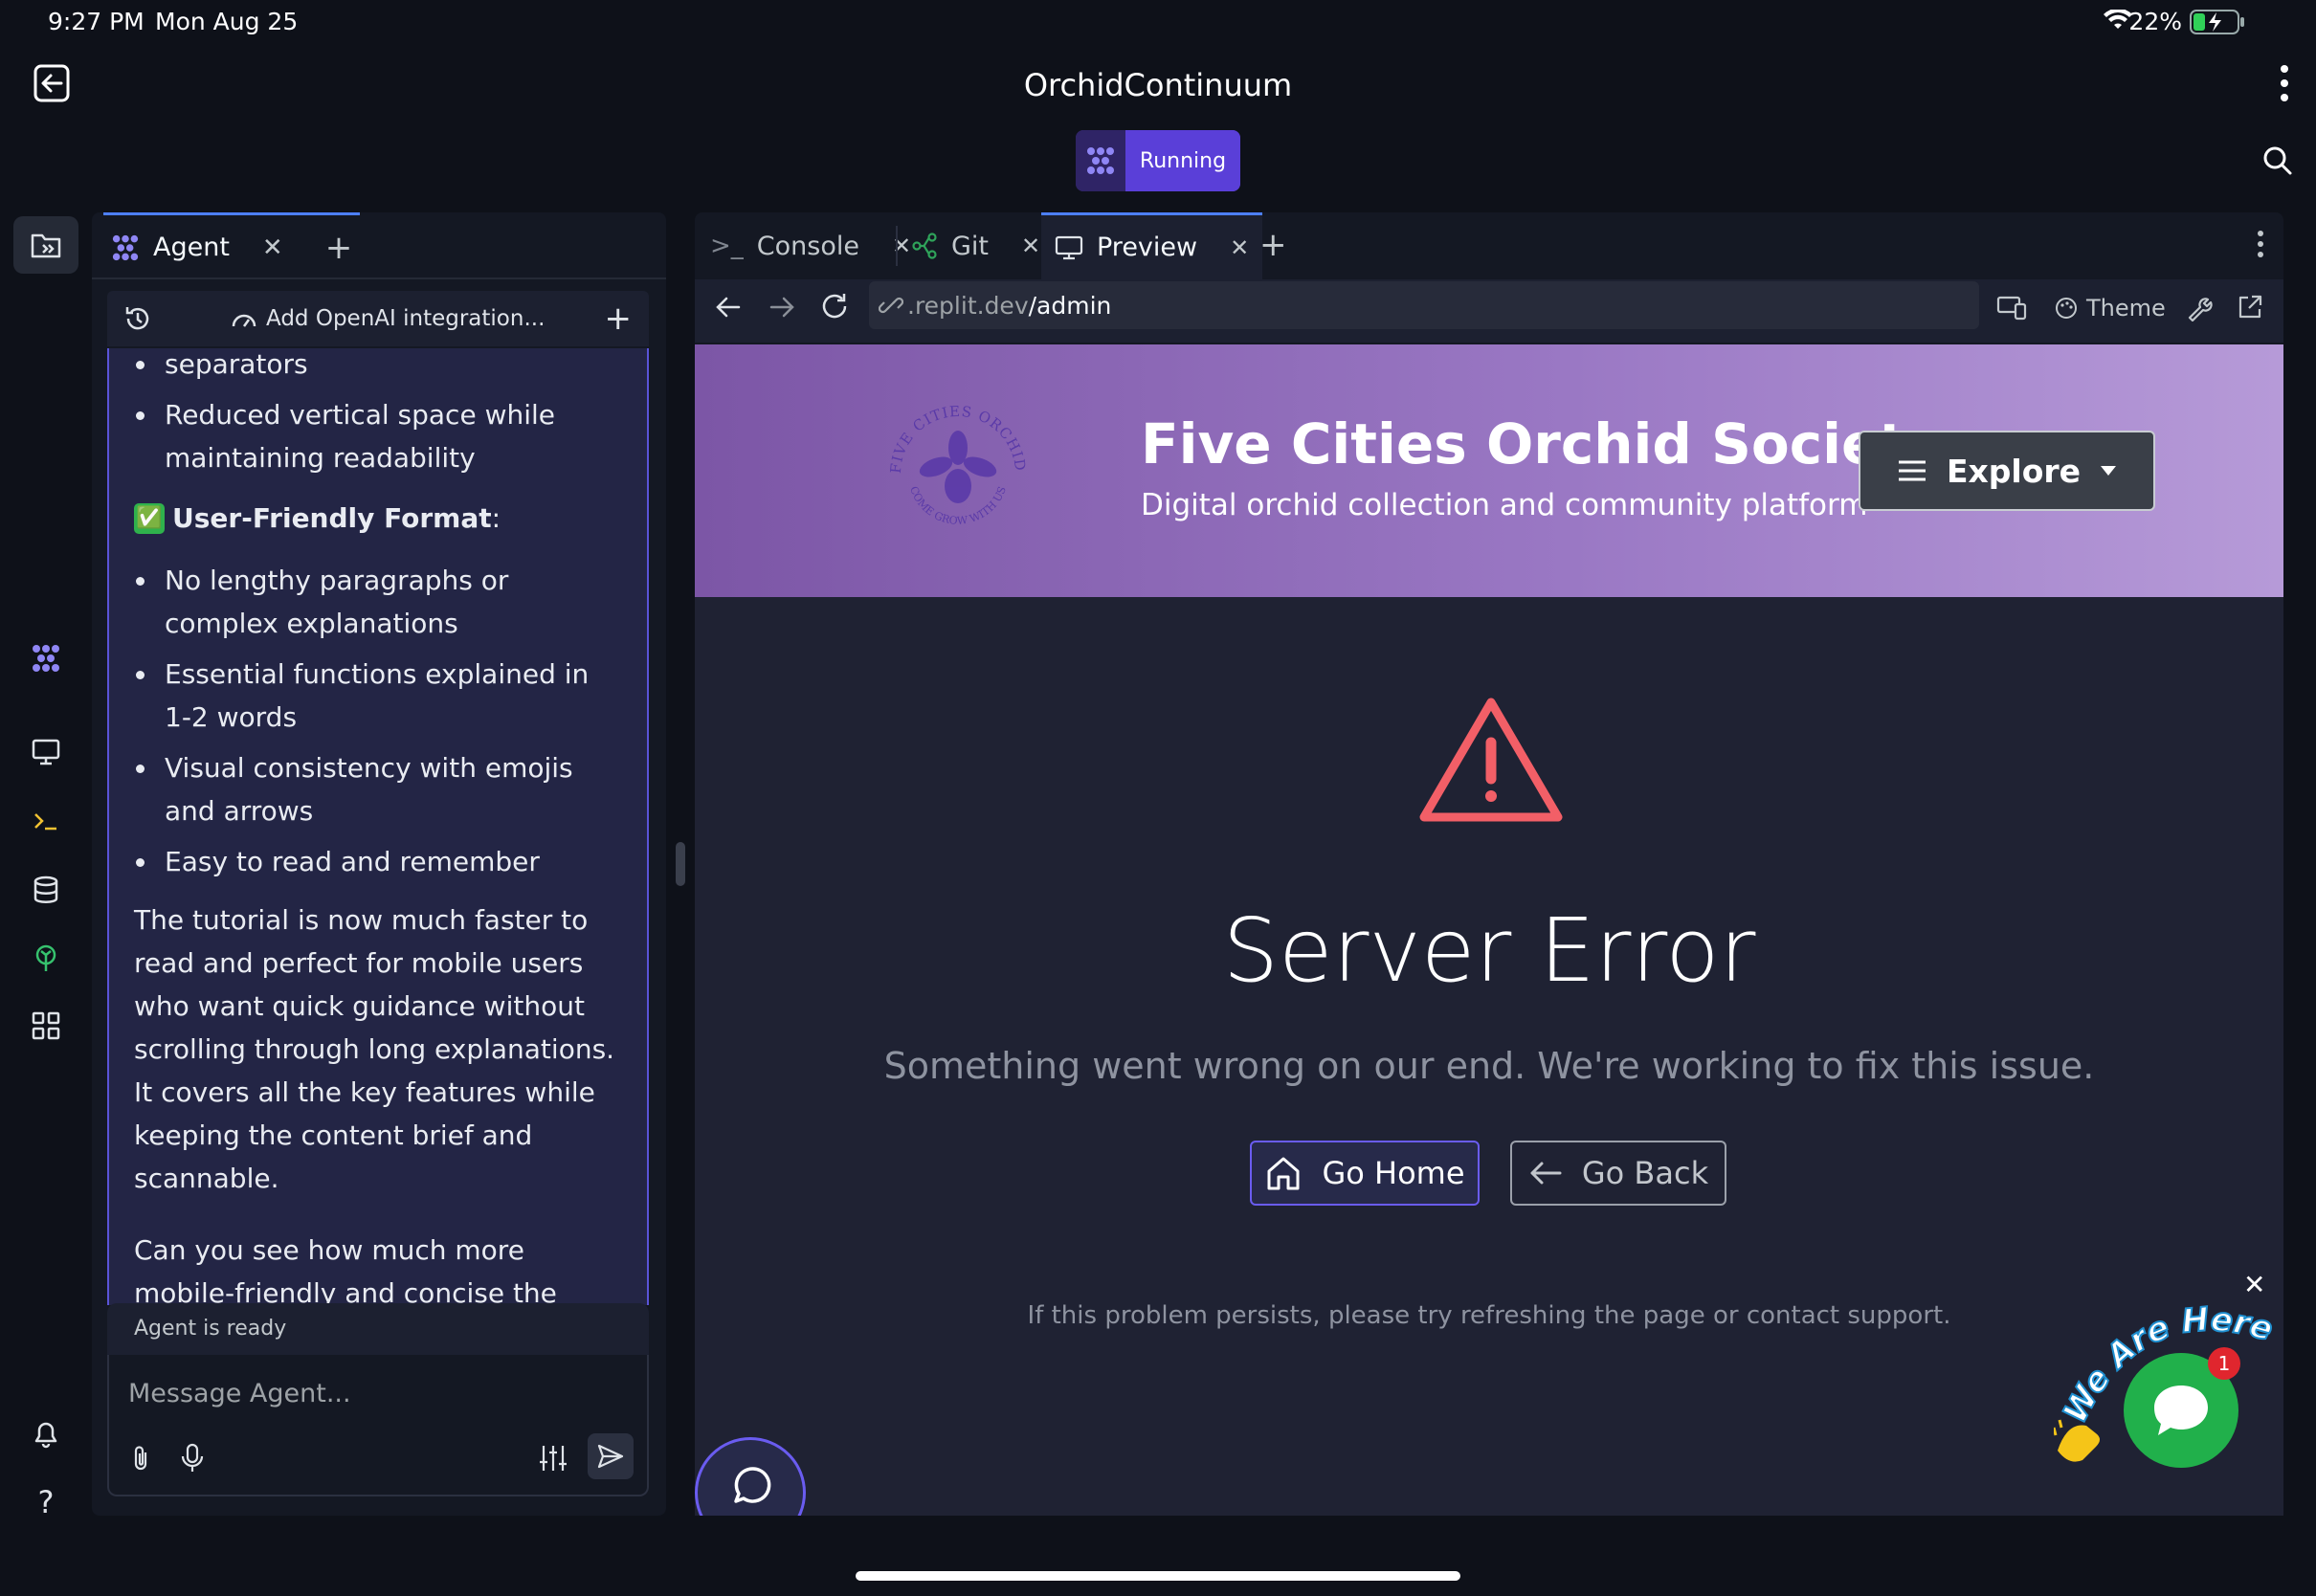  What do you see at coordinates (750, 1477) in the screenshot?
I see `chat-bubble-button` at bounding box center [750, 1477].